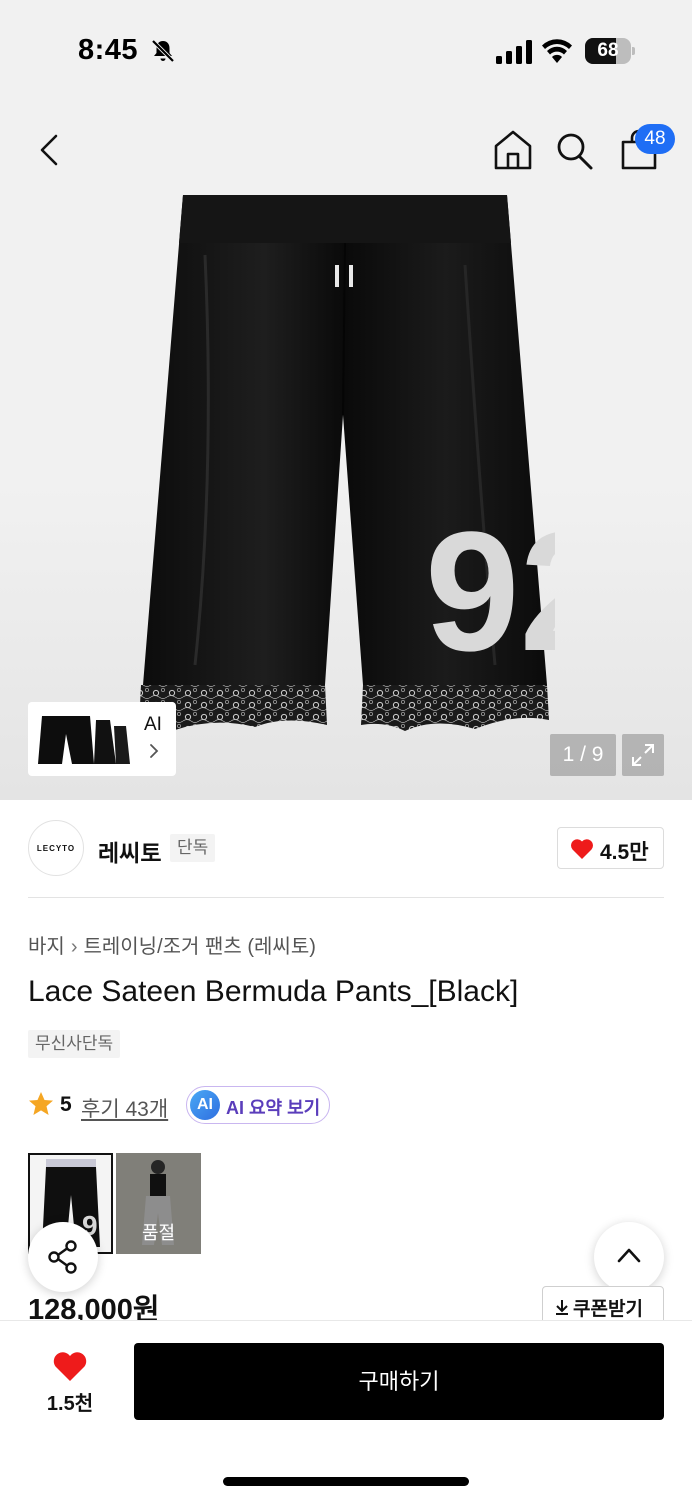 The image size is (692, 1500). I want to click on ai-badge-icon: AI, so click(205, 1105).